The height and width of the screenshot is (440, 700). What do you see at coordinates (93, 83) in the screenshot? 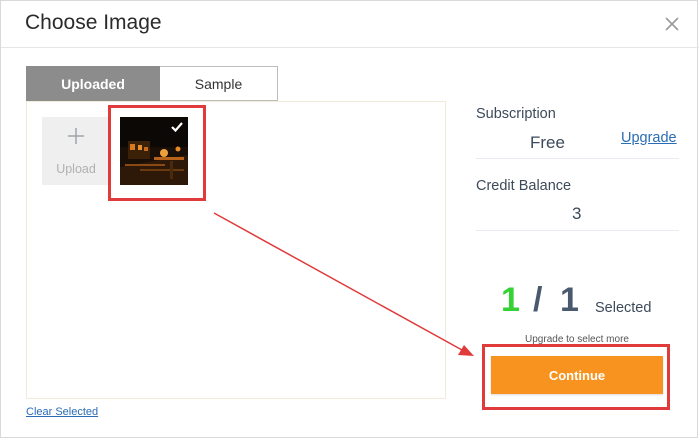
I see `tab-uploaded: Uploaded` at bounding box center [93, 83].